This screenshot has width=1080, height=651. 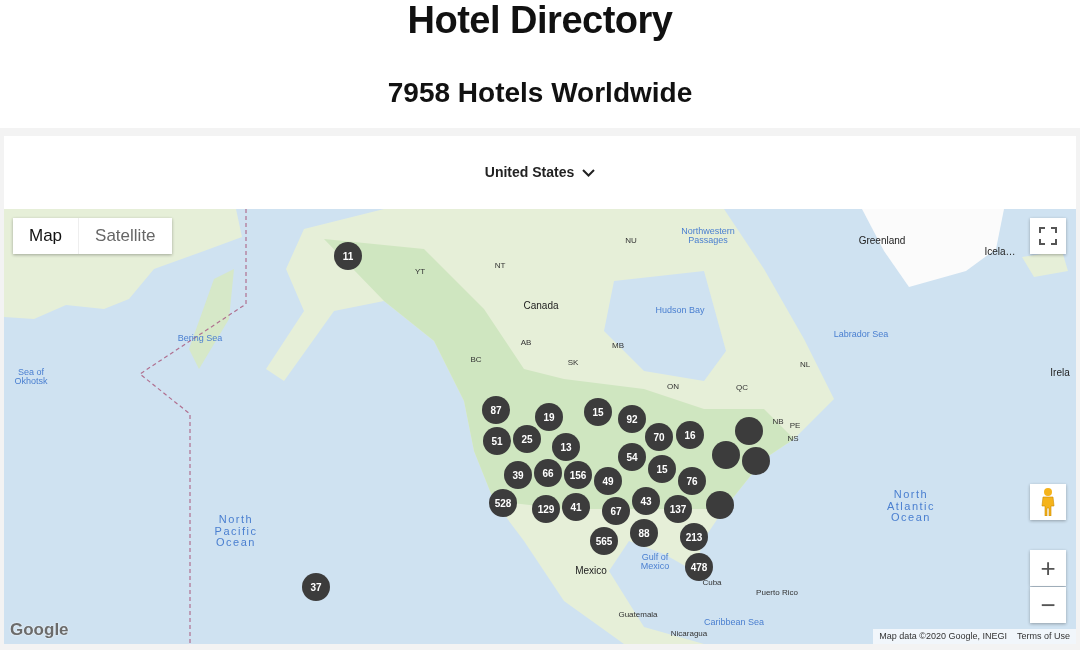 What do you see at coordinates (708, 236) in the screenshot?
I see `map-label: Northwestern Passages` at bounding box center [708, 236].